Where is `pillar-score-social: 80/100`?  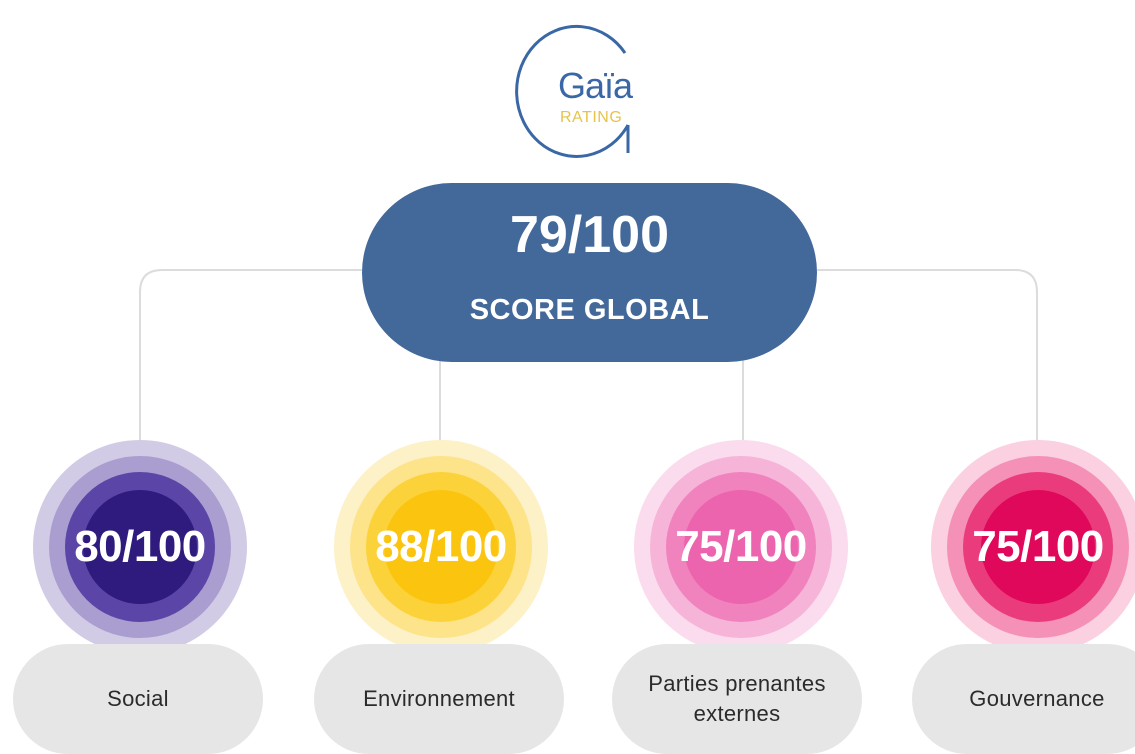 pillar-score-social: 80/100 is located at coordinates (140, 546).